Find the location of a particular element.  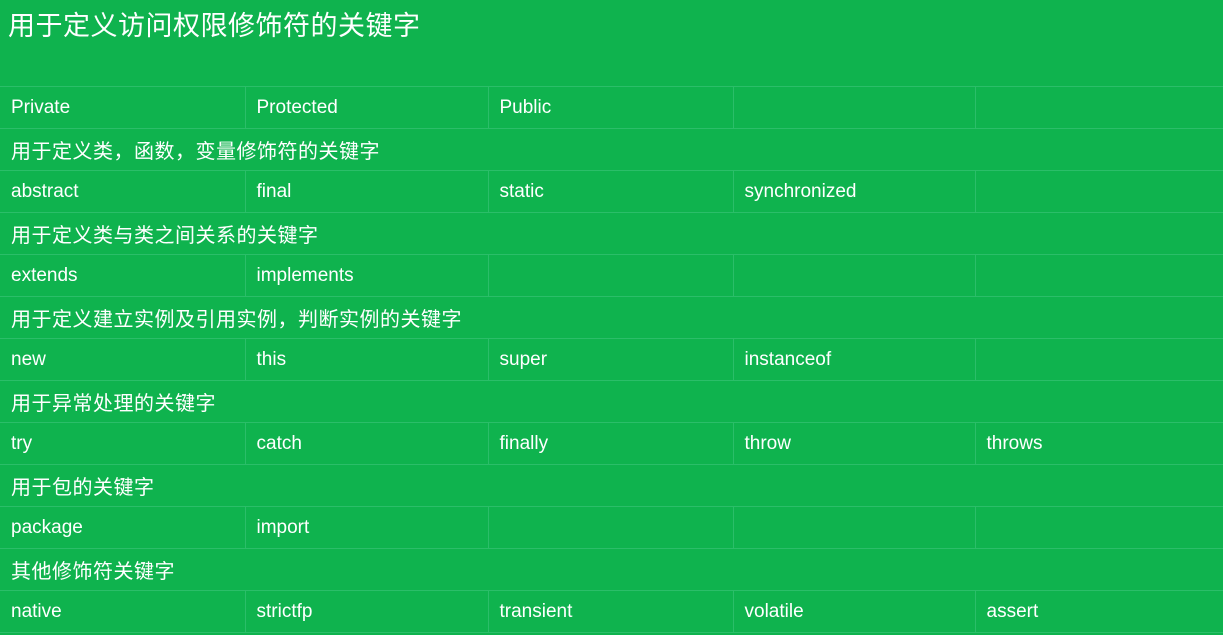

section-header-row: 用于包的关键字 is located at coordinates (611, 485).